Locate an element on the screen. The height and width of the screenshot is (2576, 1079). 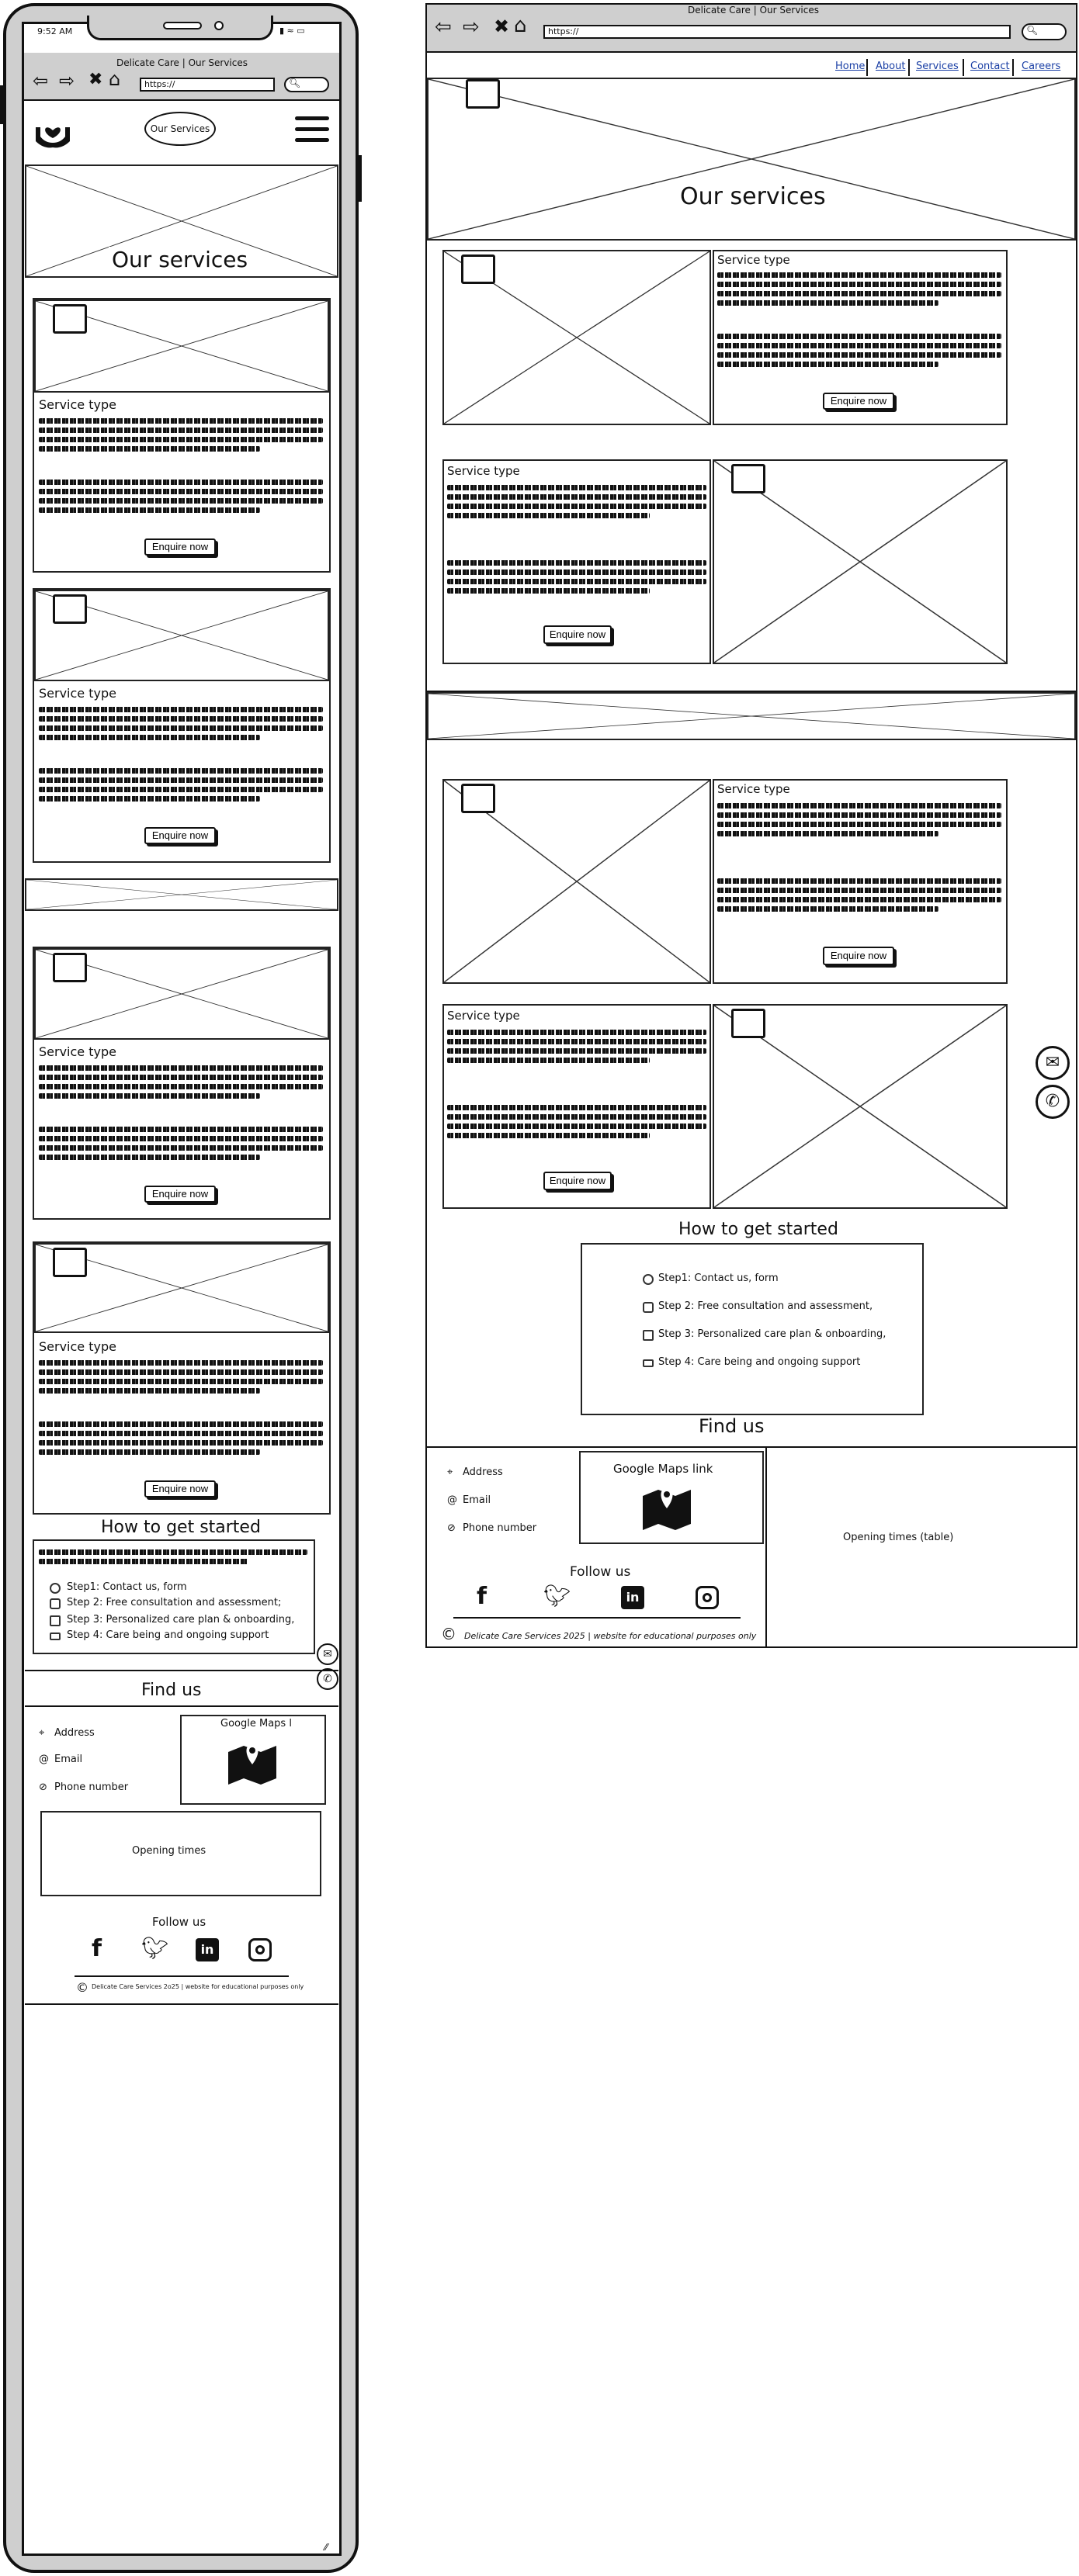
mobile-side-button-right is located at coordinates (360, 178).